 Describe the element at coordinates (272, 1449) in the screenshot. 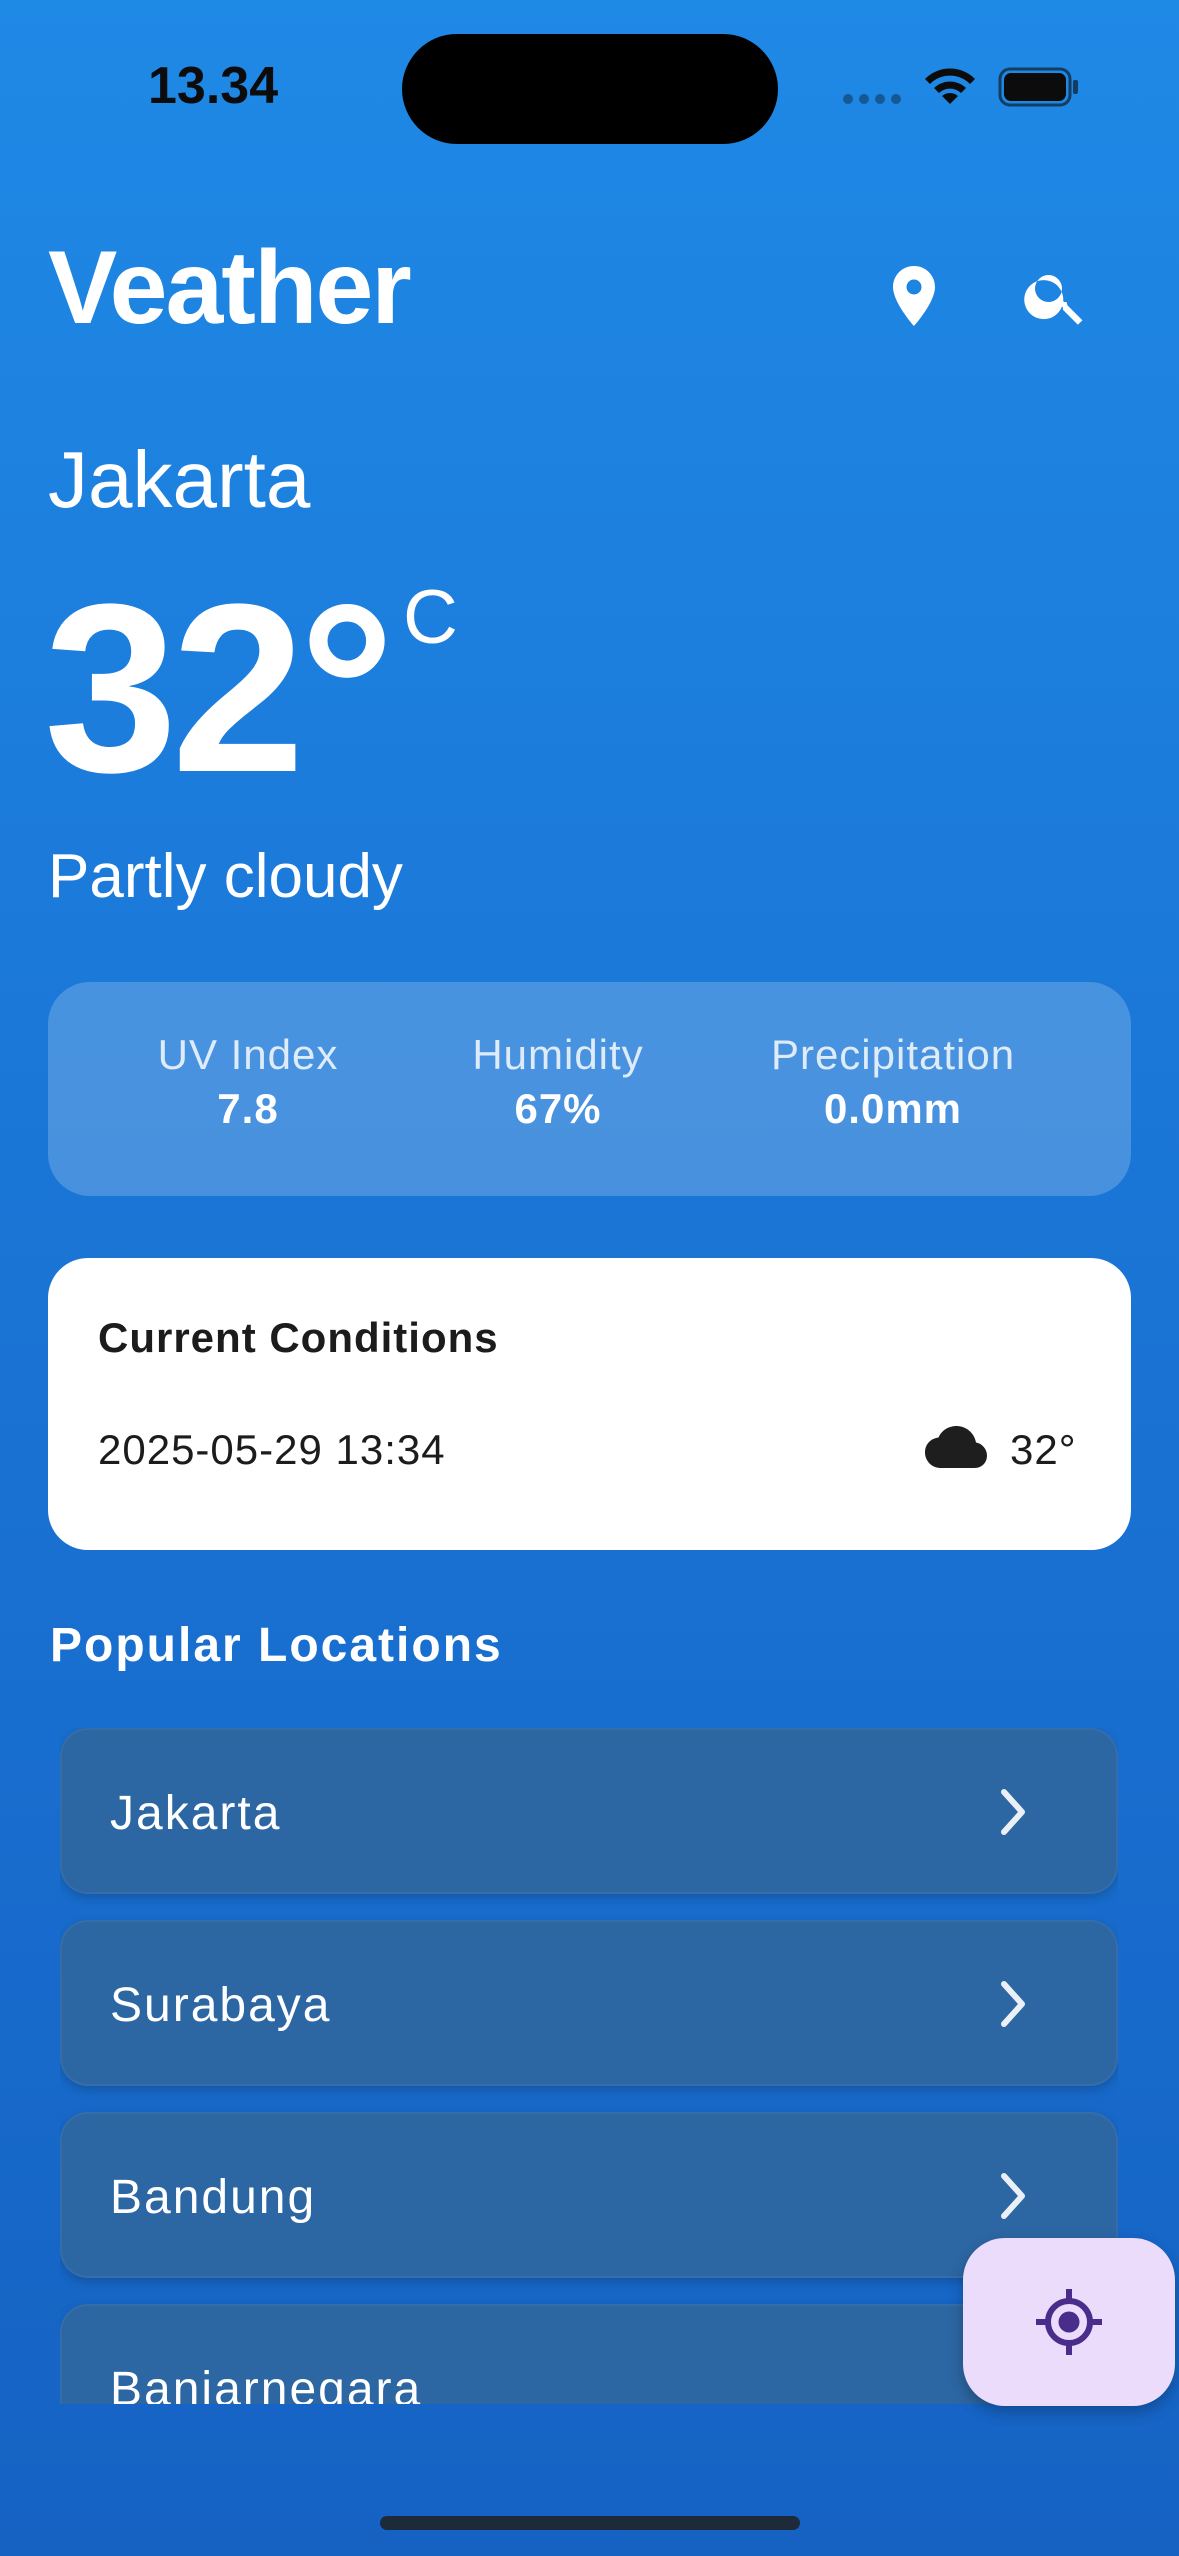

I see `conditions-timestamp: 2025-05-29 13:34` at that location.